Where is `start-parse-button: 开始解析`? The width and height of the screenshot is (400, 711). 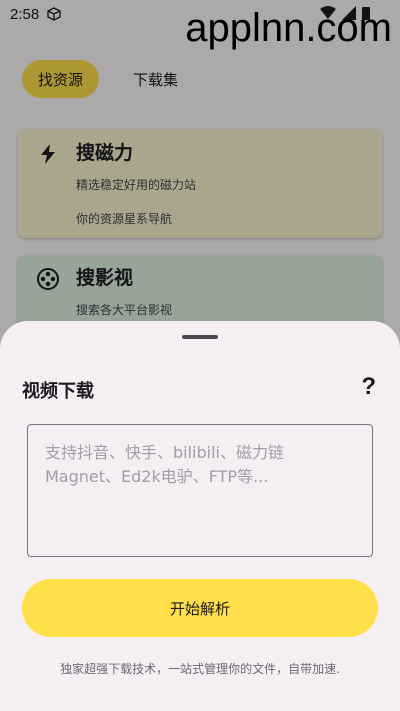
start-parse-button: 开始解析 is located at coordinates (200, 608).